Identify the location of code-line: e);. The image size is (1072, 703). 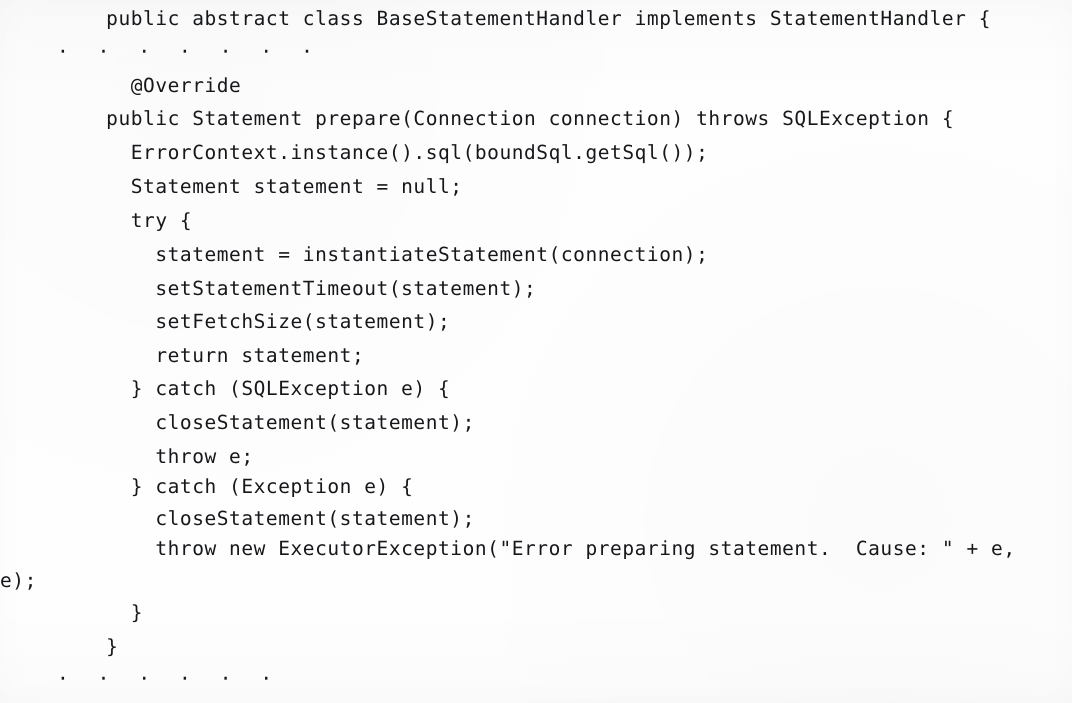
(536, 580).